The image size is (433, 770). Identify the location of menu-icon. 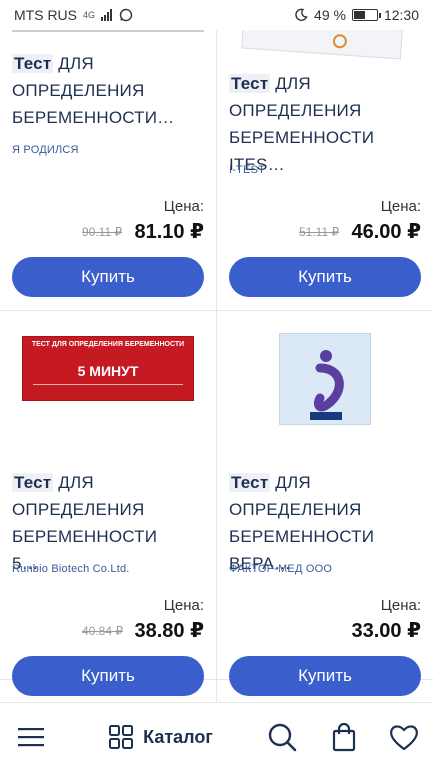
(31, 737).